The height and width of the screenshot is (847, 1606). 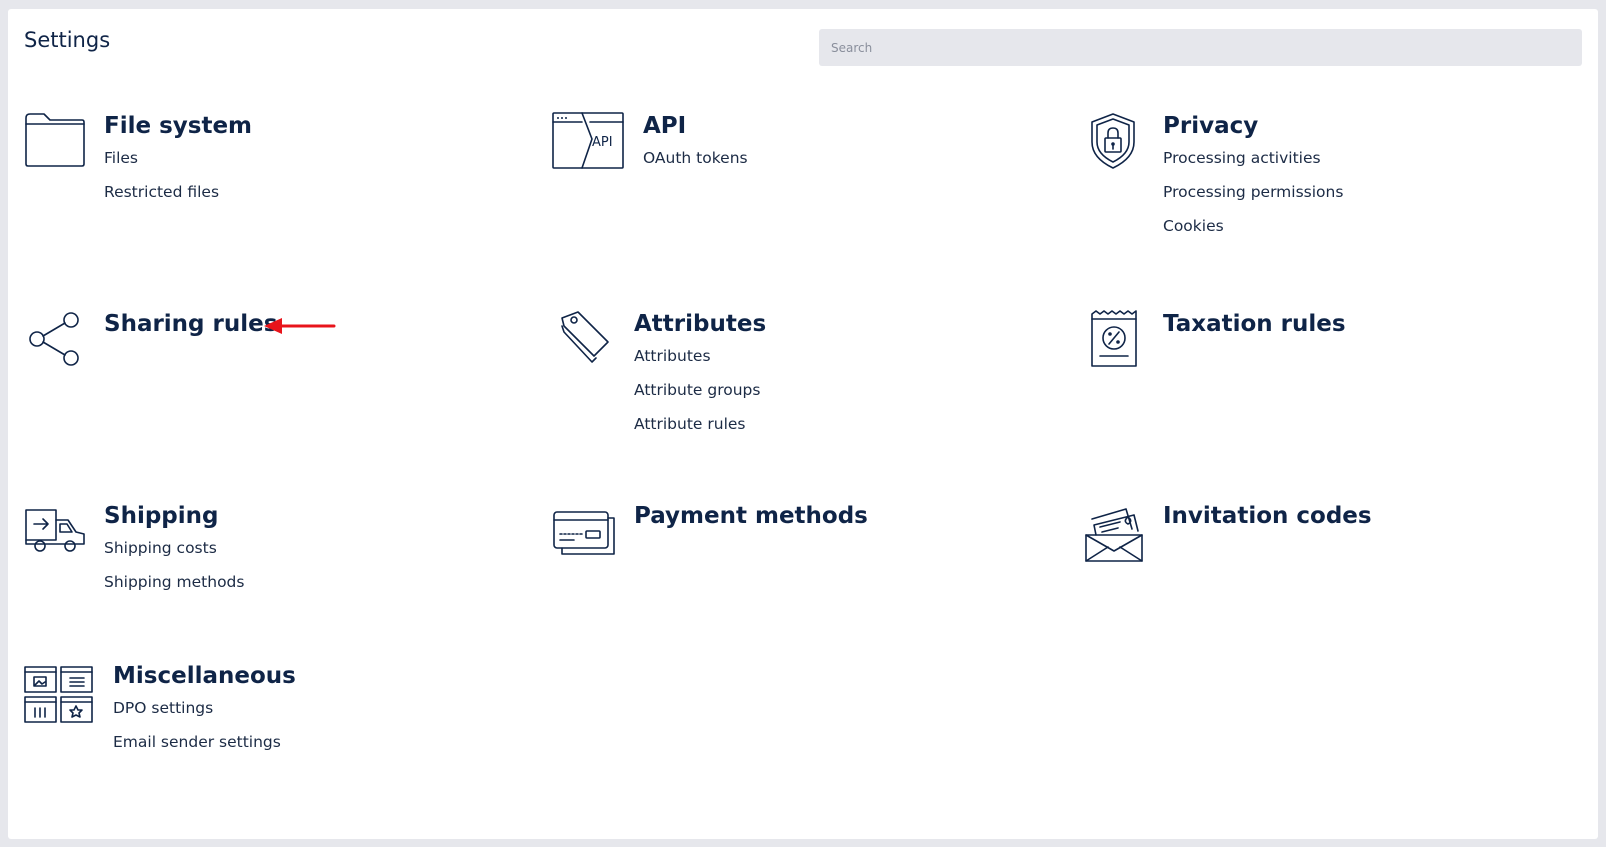 I want to click on link-cookies: Cookies, so click(x=1253, y=233).